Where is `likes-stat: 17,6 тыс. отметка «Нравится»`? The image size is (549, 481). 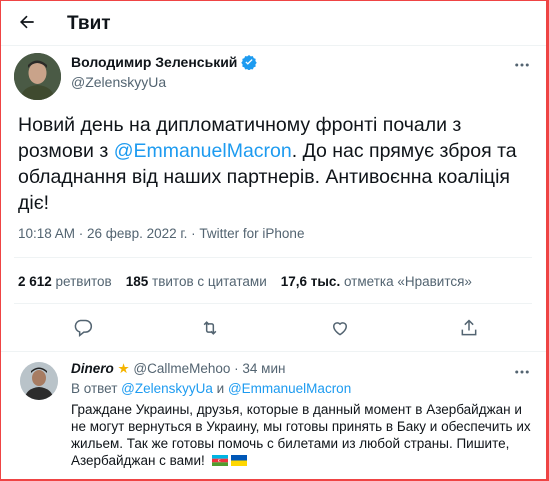 likes-stat: 17,6 тыс. отметка «Нравится» is located at coordinates (376, 281).